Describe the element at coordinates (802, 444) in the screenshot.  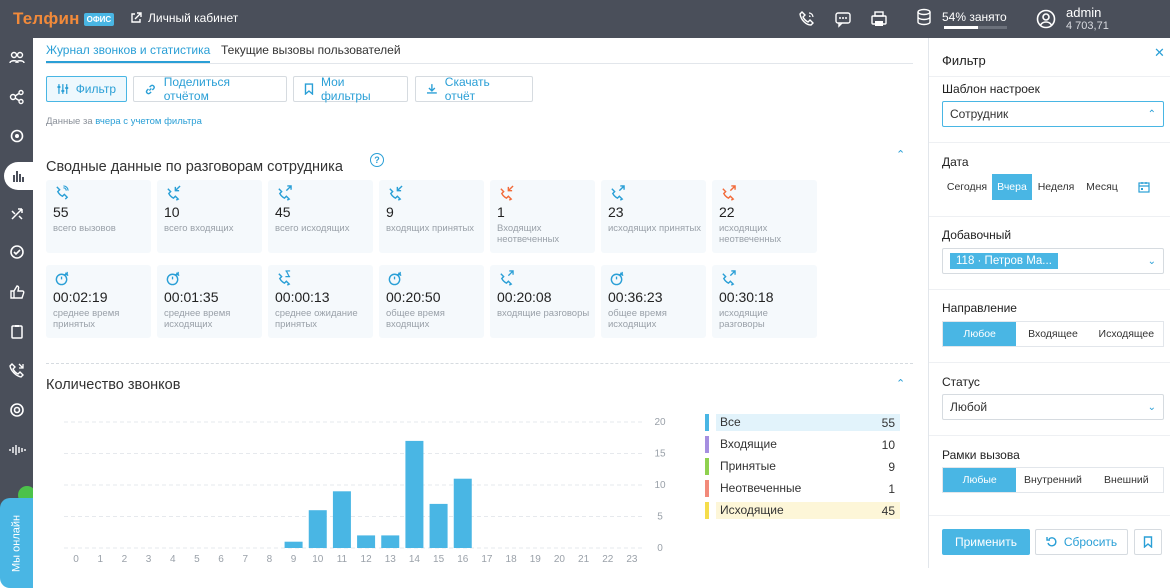
I see `legend-item: Входящие 10` at that location.